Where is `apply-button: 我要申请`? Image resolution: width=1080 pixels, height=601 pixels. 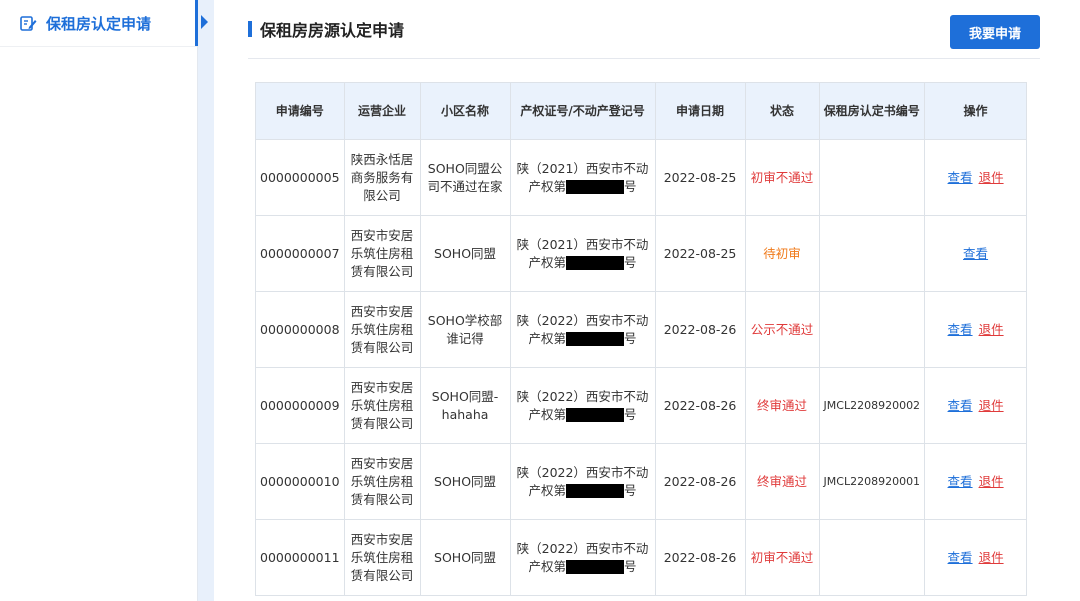 apply-button: 我要申请 is located at coordinates (995, 32).